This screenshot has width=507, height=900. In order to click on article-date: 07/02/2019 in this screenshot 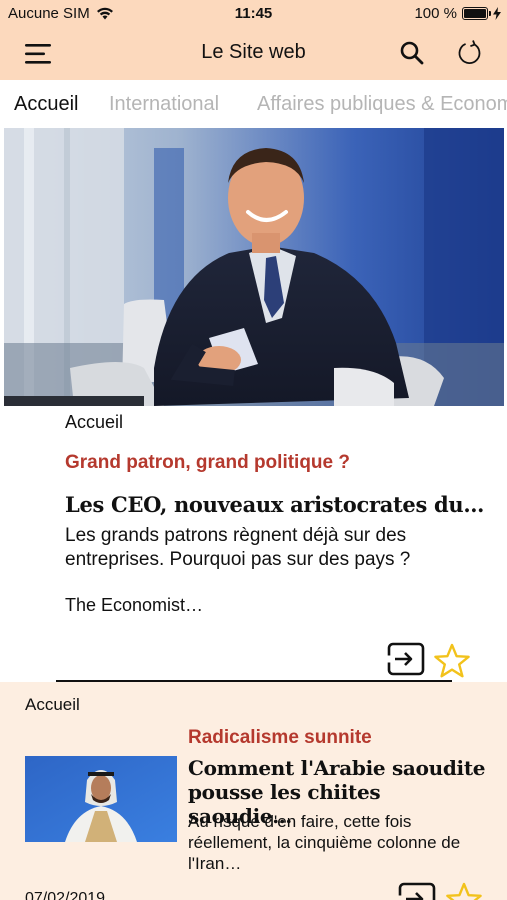, I will do `click(65, 895)`.